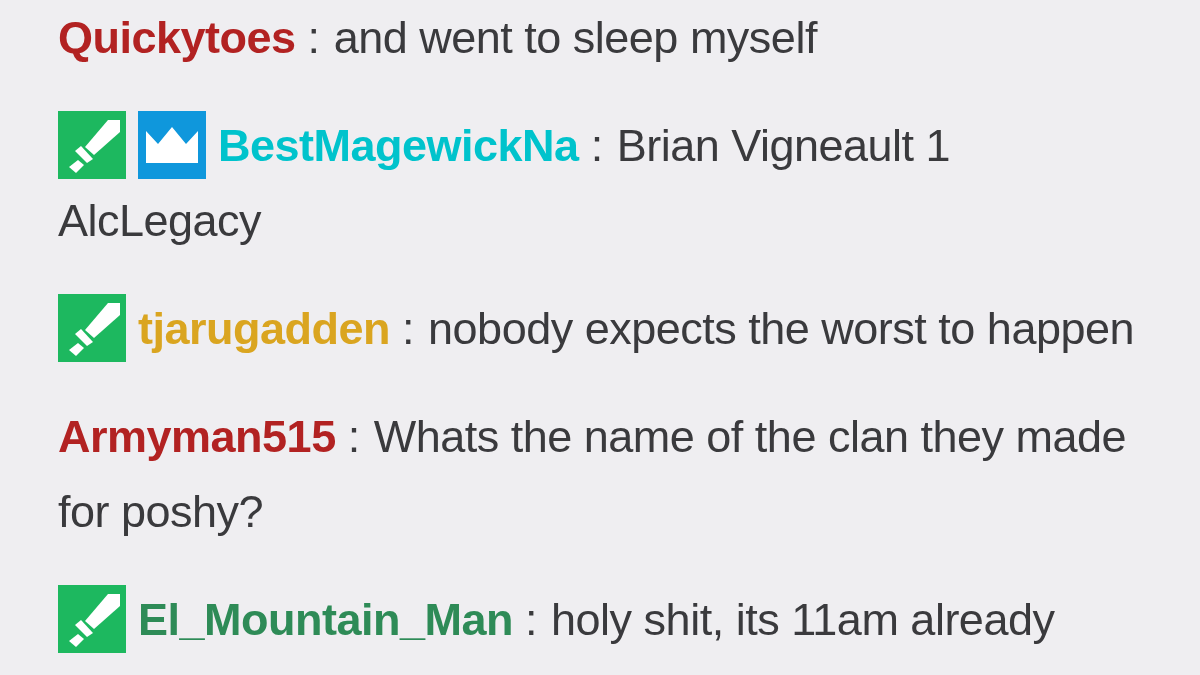 Image resolution: width=1200 pixels, height=675 pixels. What do you see at coordinates (172, 145) in the screenshot?
I see `crown-icon` at bounding box center [172, 145].